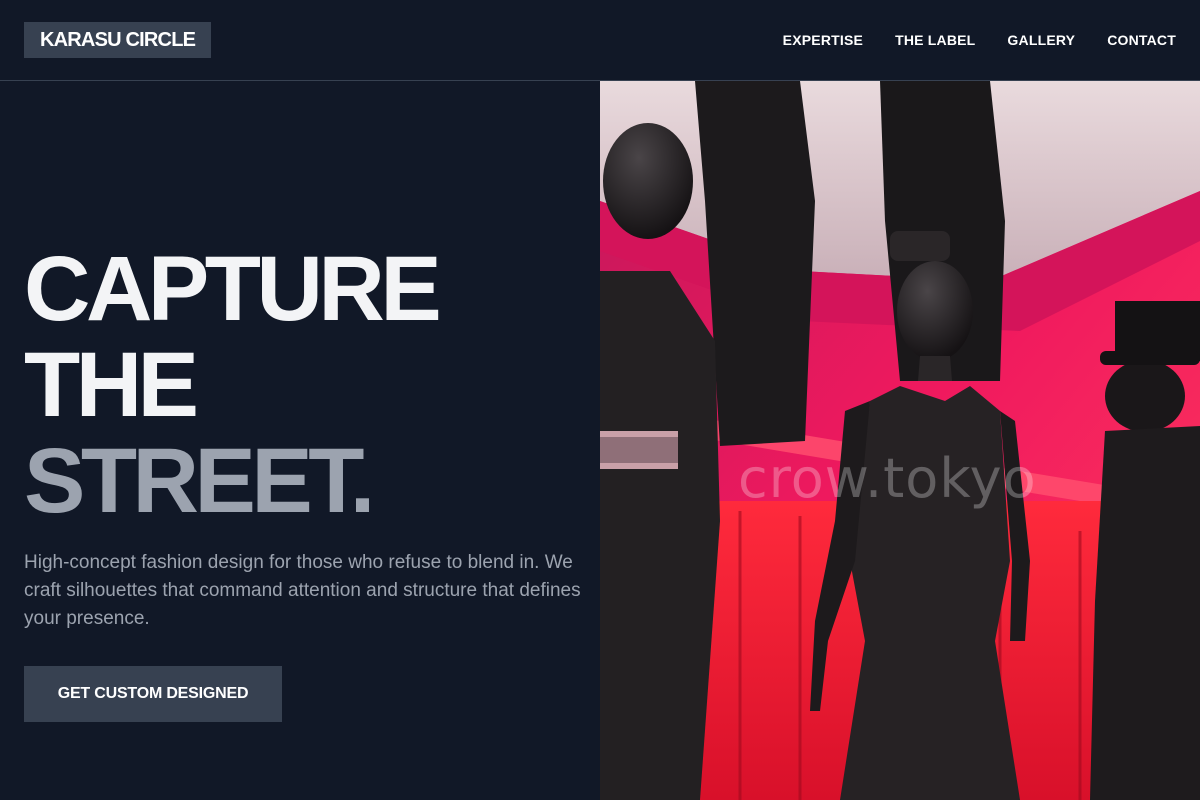  I want to click on nav-link-the-label: THE LABEL, so click(935, 40).